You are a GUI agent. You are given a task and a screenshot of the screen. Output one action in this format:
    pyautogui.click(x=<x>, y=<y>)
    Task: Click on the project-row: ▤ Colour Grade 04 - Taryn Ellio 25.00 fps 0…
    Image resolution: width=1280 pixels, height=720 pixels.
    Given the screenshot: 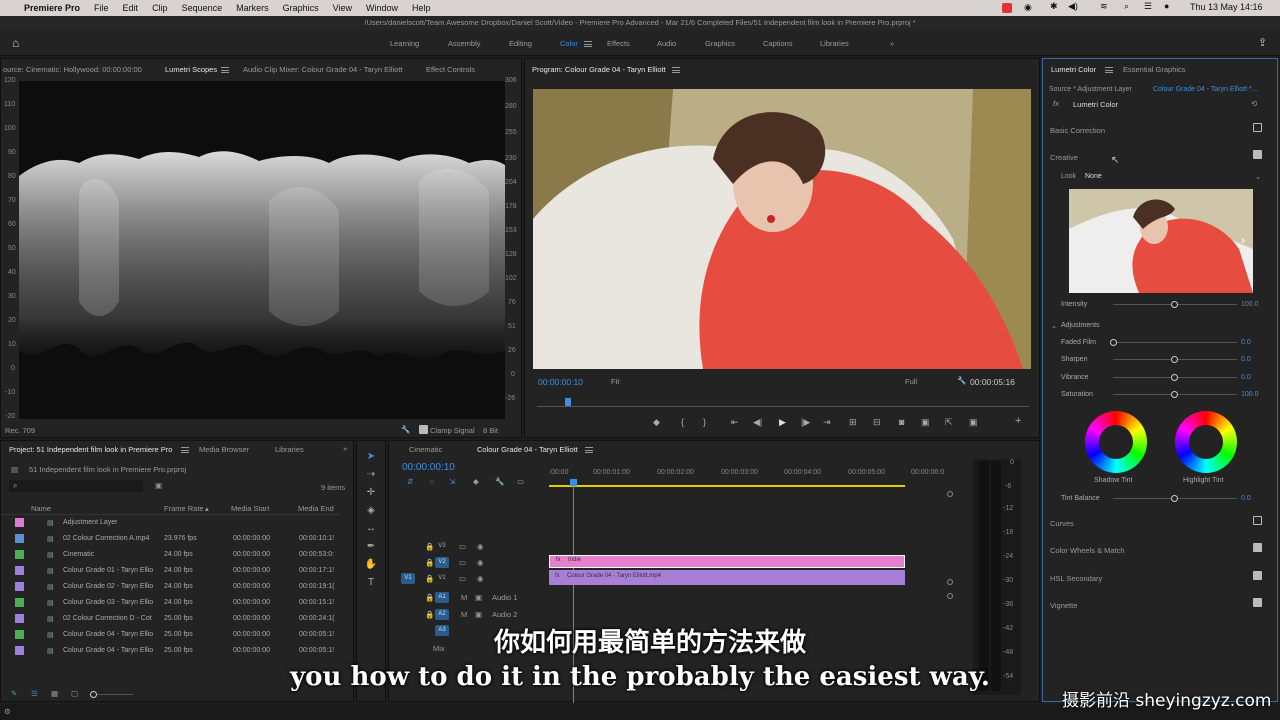 What is the action you would take?
    pyautogui.click(x=167, y=651)
    